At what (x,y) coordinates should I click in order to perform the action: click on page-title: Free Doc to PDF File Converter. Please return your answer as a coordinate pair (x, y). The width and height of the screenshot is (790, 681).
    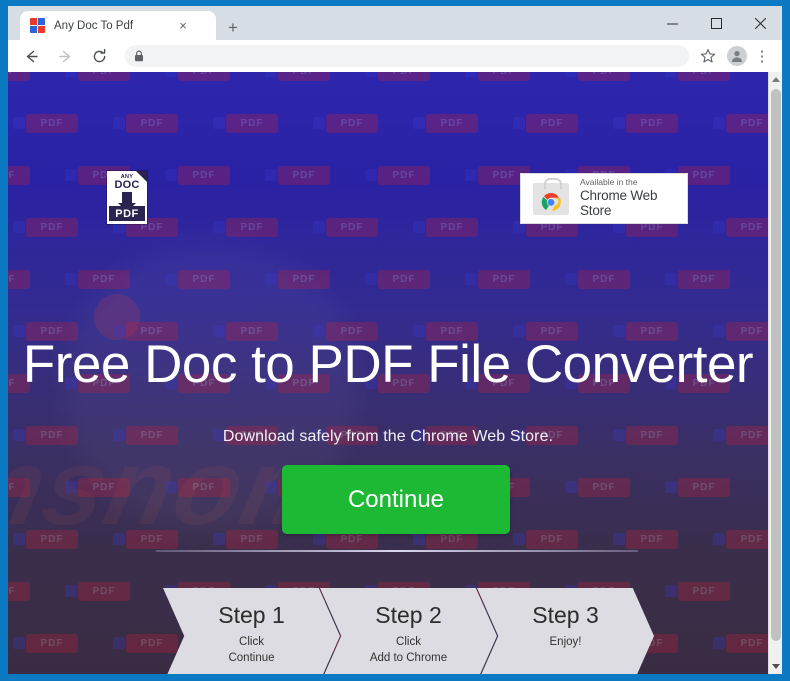
    Looking at the image, I should click on (388, 364).